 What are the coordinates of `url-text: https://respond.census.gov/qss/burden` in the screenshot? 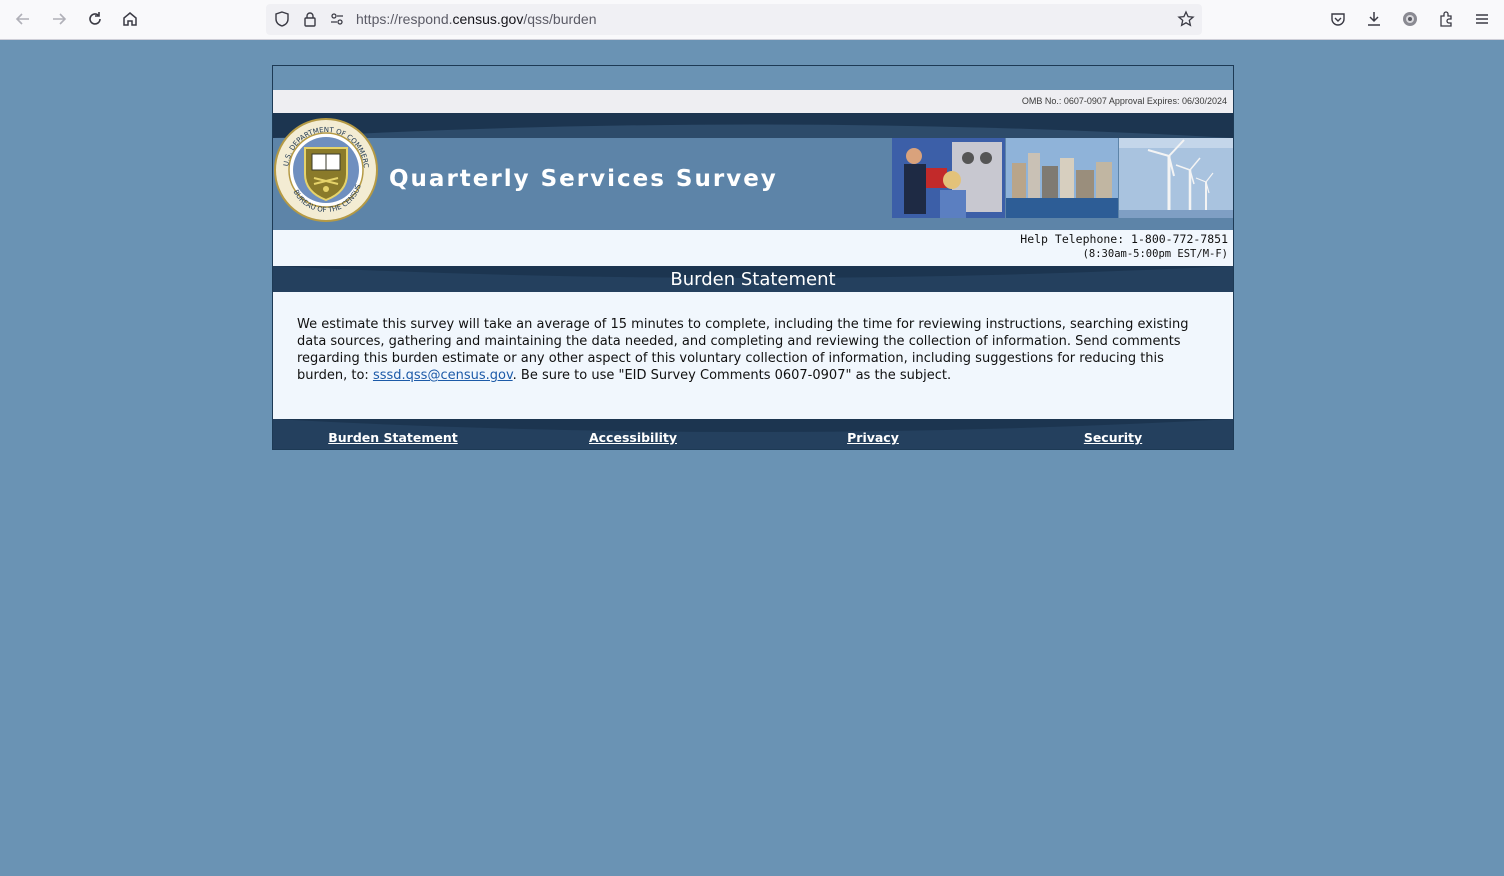 It's located at (476, 19).